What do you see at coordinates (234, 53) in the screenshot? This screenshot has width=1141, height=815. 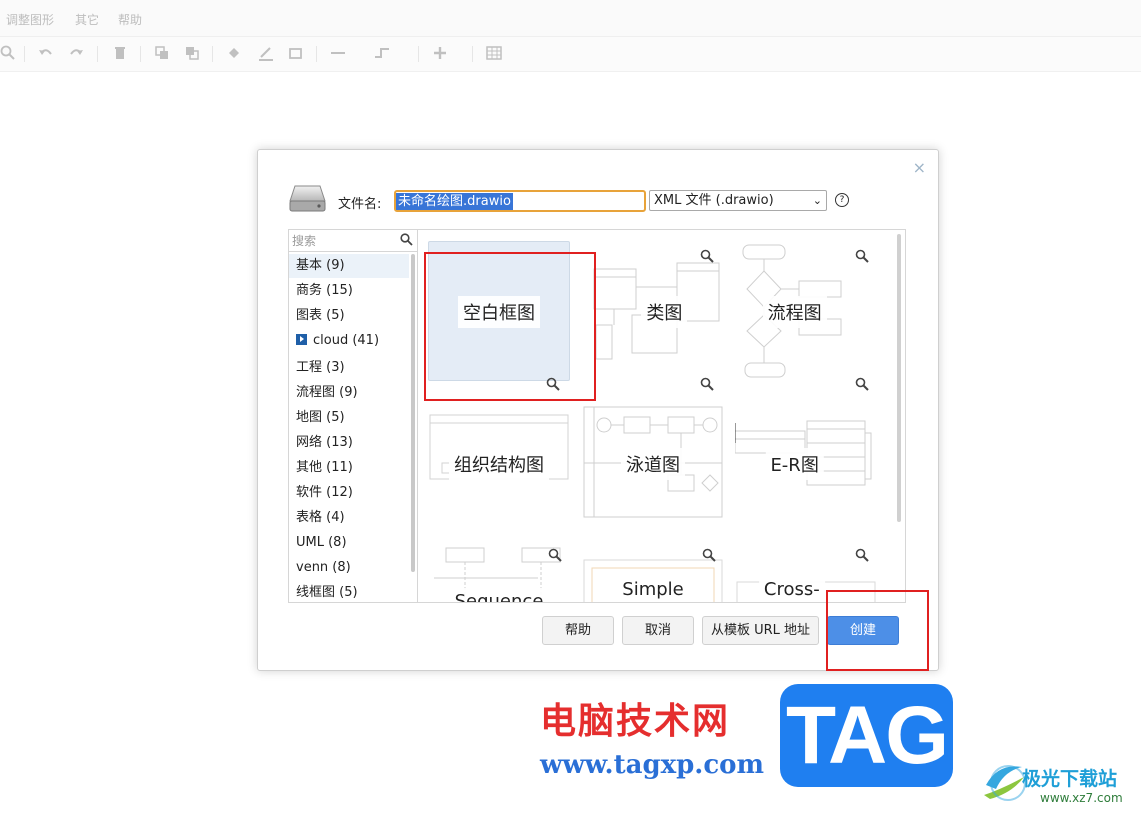 I see `fill-color-icon` at bounding box center [234, 53].